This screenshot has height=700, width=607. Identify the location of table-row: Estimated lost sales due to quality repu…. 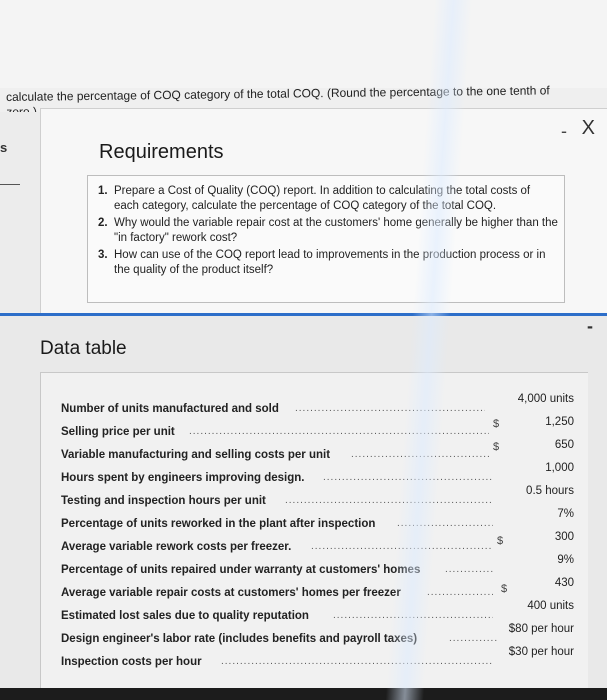
(315, 616).